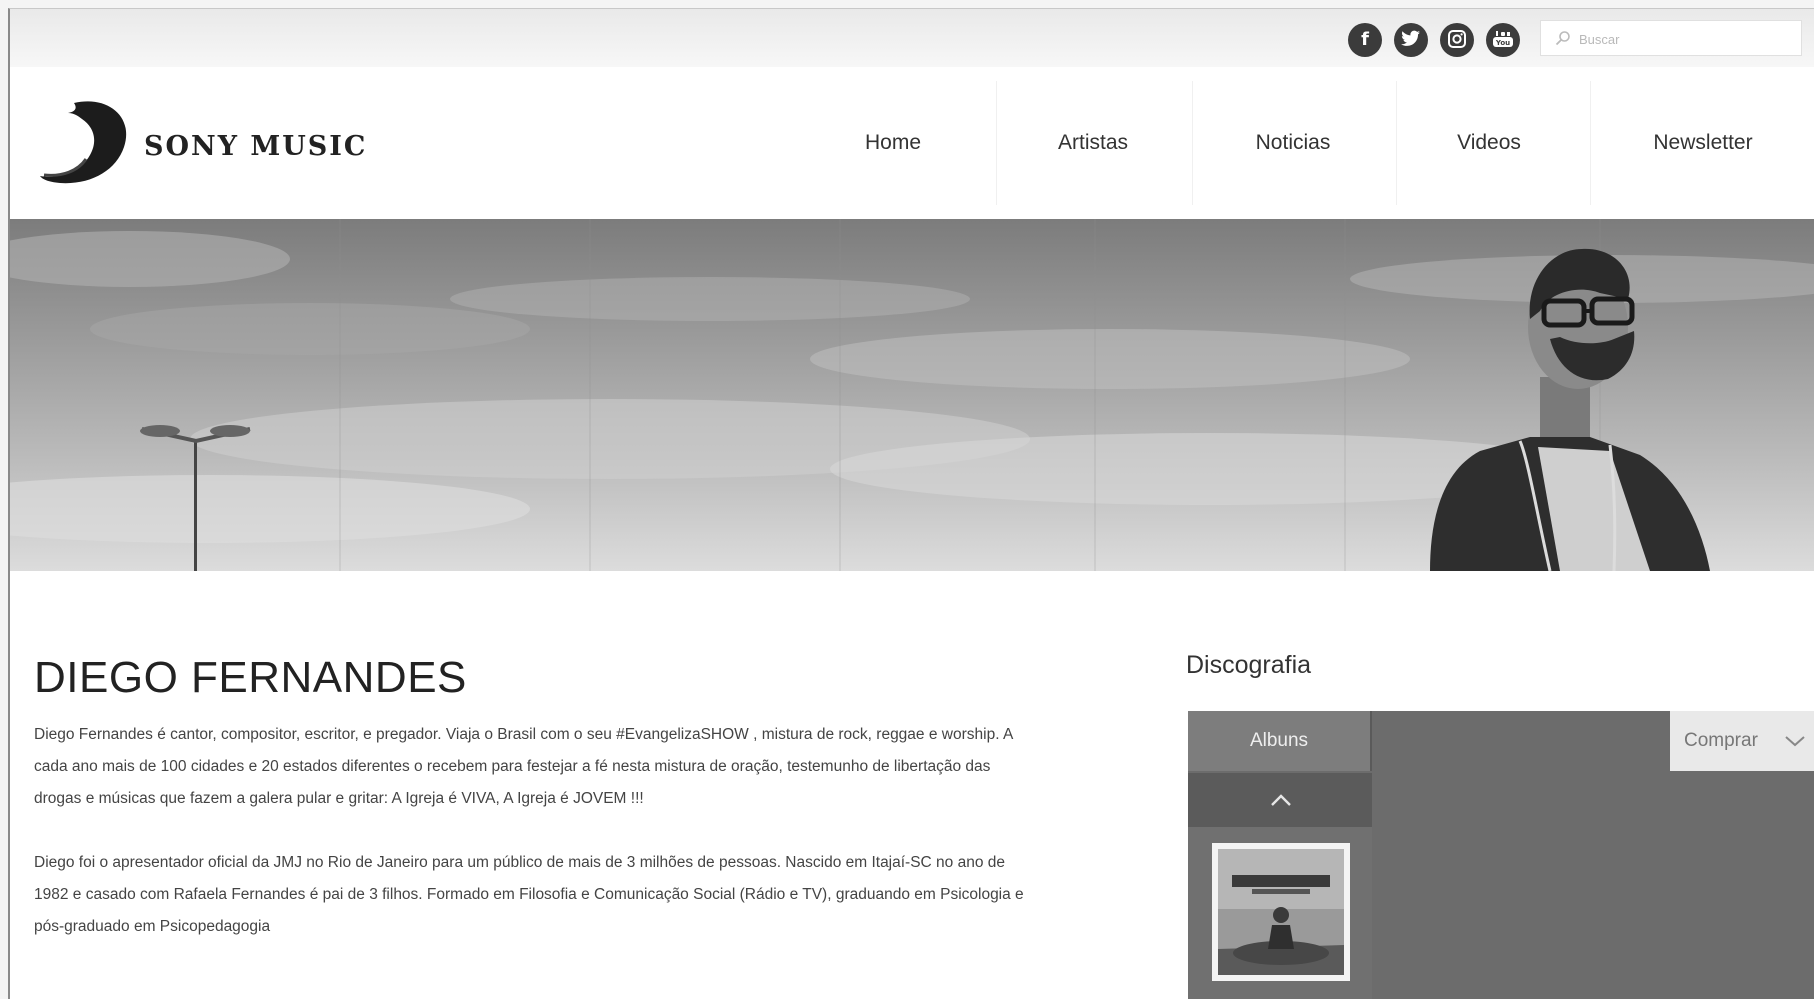 The width and height of the screenshot is (1814, 999). I want to click on album-cover, so click(1281, 912).